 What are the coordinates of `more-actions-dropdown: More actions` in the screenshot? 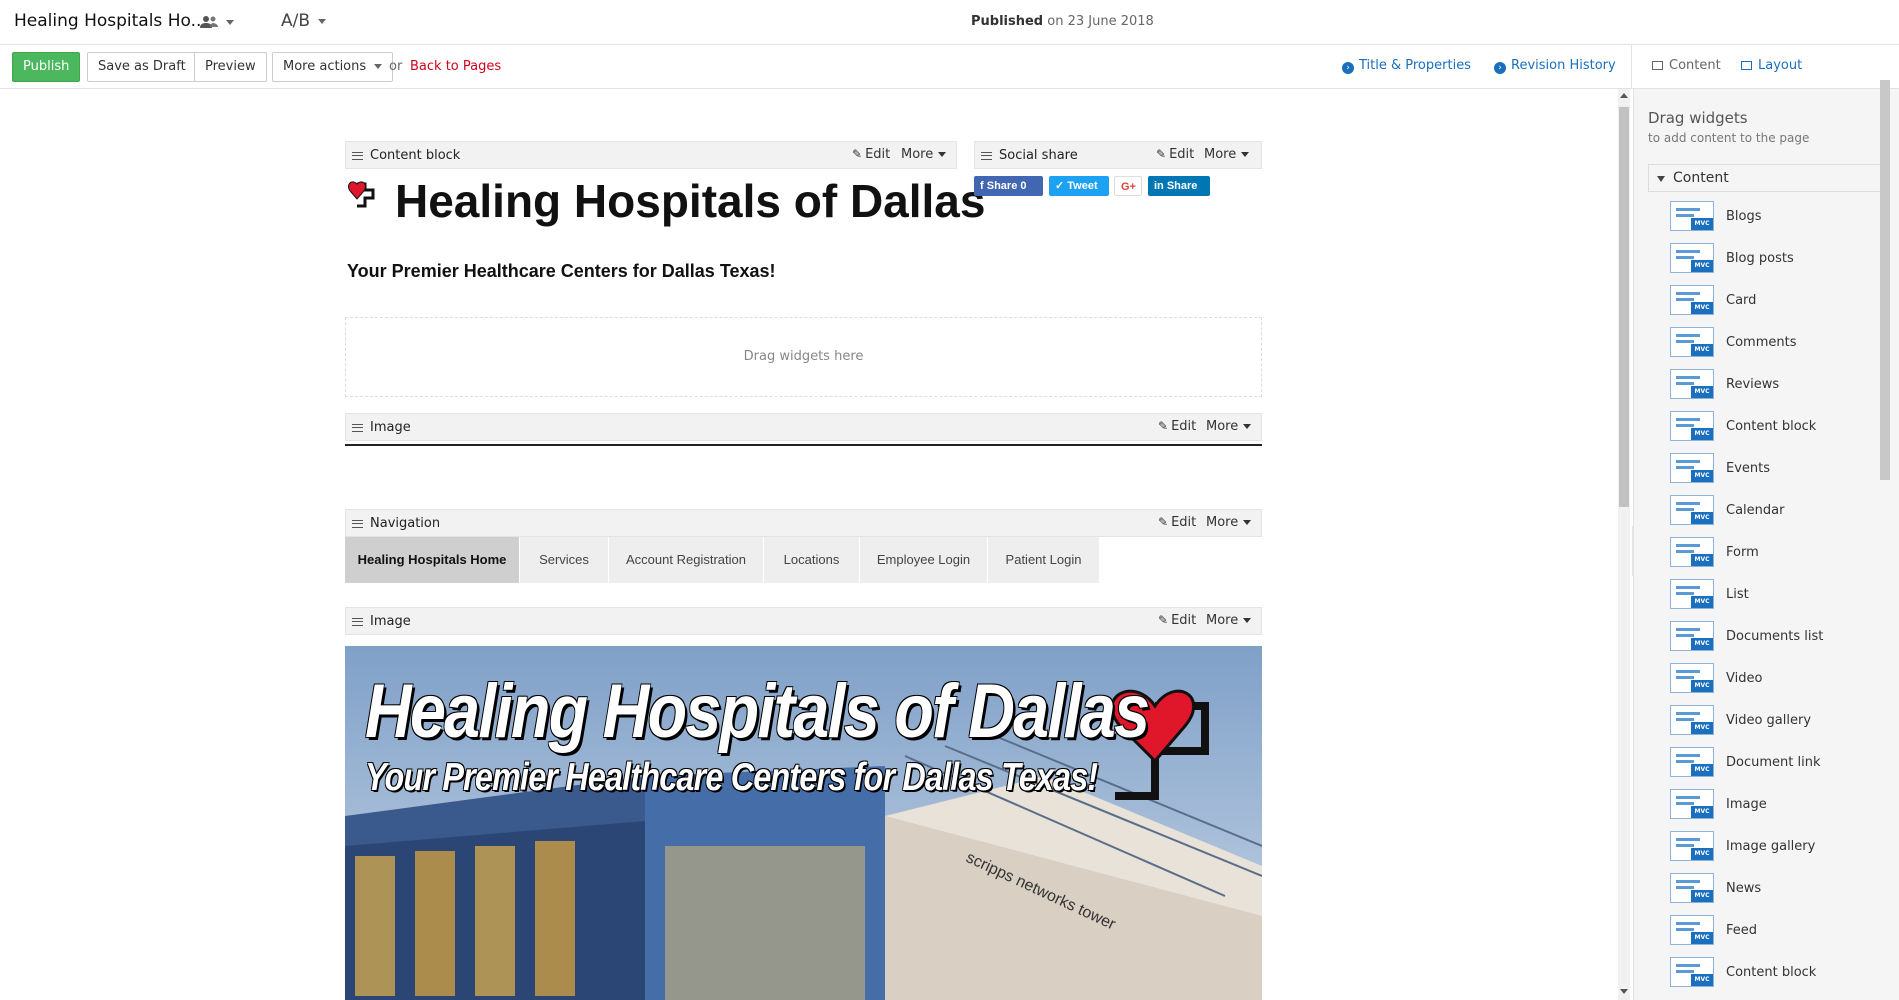 It's located at (333, 67).